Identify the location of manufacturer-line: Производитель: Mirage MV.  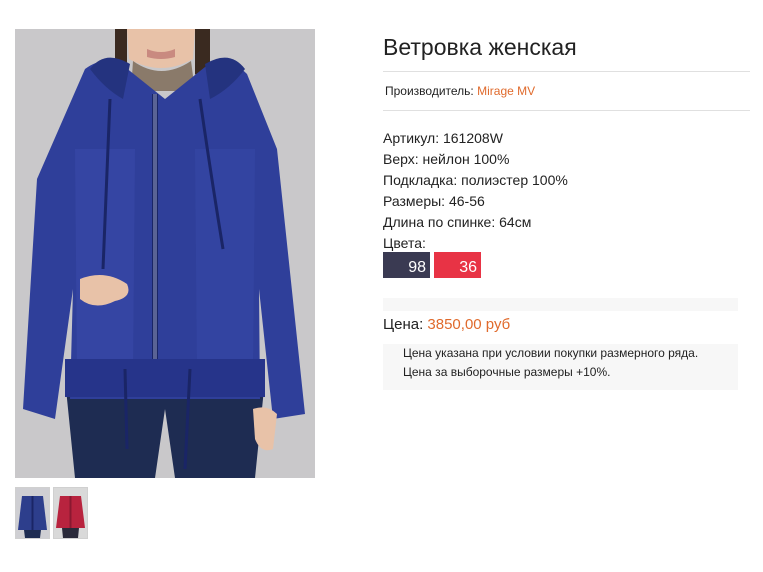
(460, 91).